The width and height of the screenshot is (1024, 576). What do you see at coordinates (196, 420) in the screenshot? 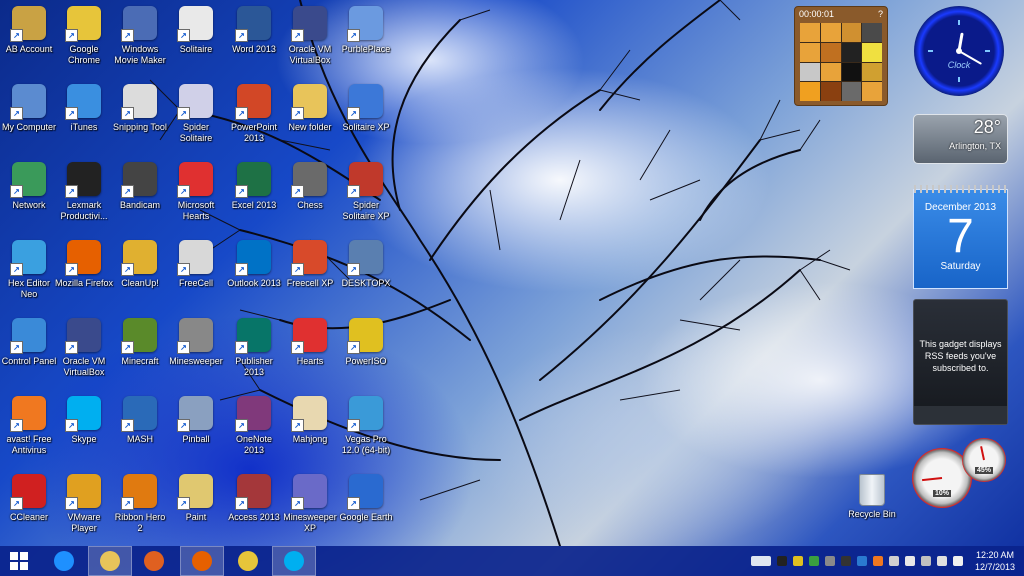
I see `desktop-shortcut: ↗ Pinball` at bounding box center [196, 420].